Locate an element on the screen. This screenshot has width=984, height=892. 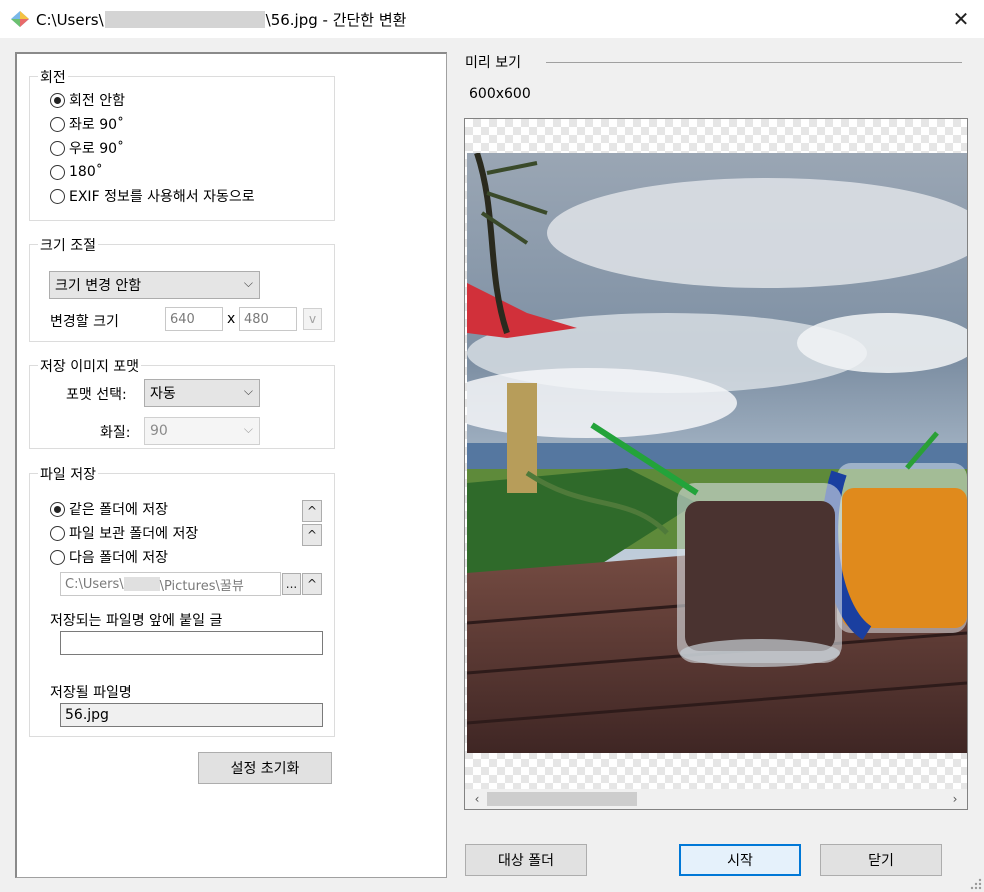
save-folder-path-input: C:\Users\ \Pictures\꿀뷰 is located at coordinates (170, 584).